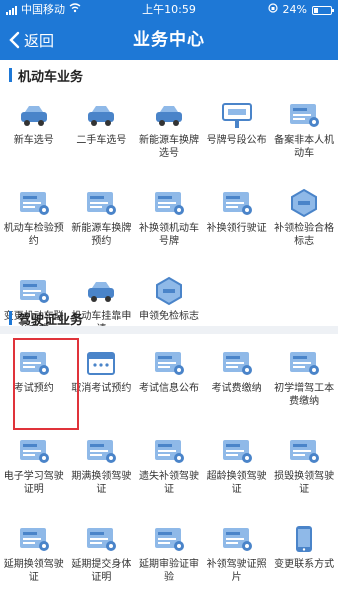 This screenshot has width=338, height=603. What do you see at coordinates (169, 451) in the screenshot?
I see `lost-card-icon` at bounding box center [169, 451].